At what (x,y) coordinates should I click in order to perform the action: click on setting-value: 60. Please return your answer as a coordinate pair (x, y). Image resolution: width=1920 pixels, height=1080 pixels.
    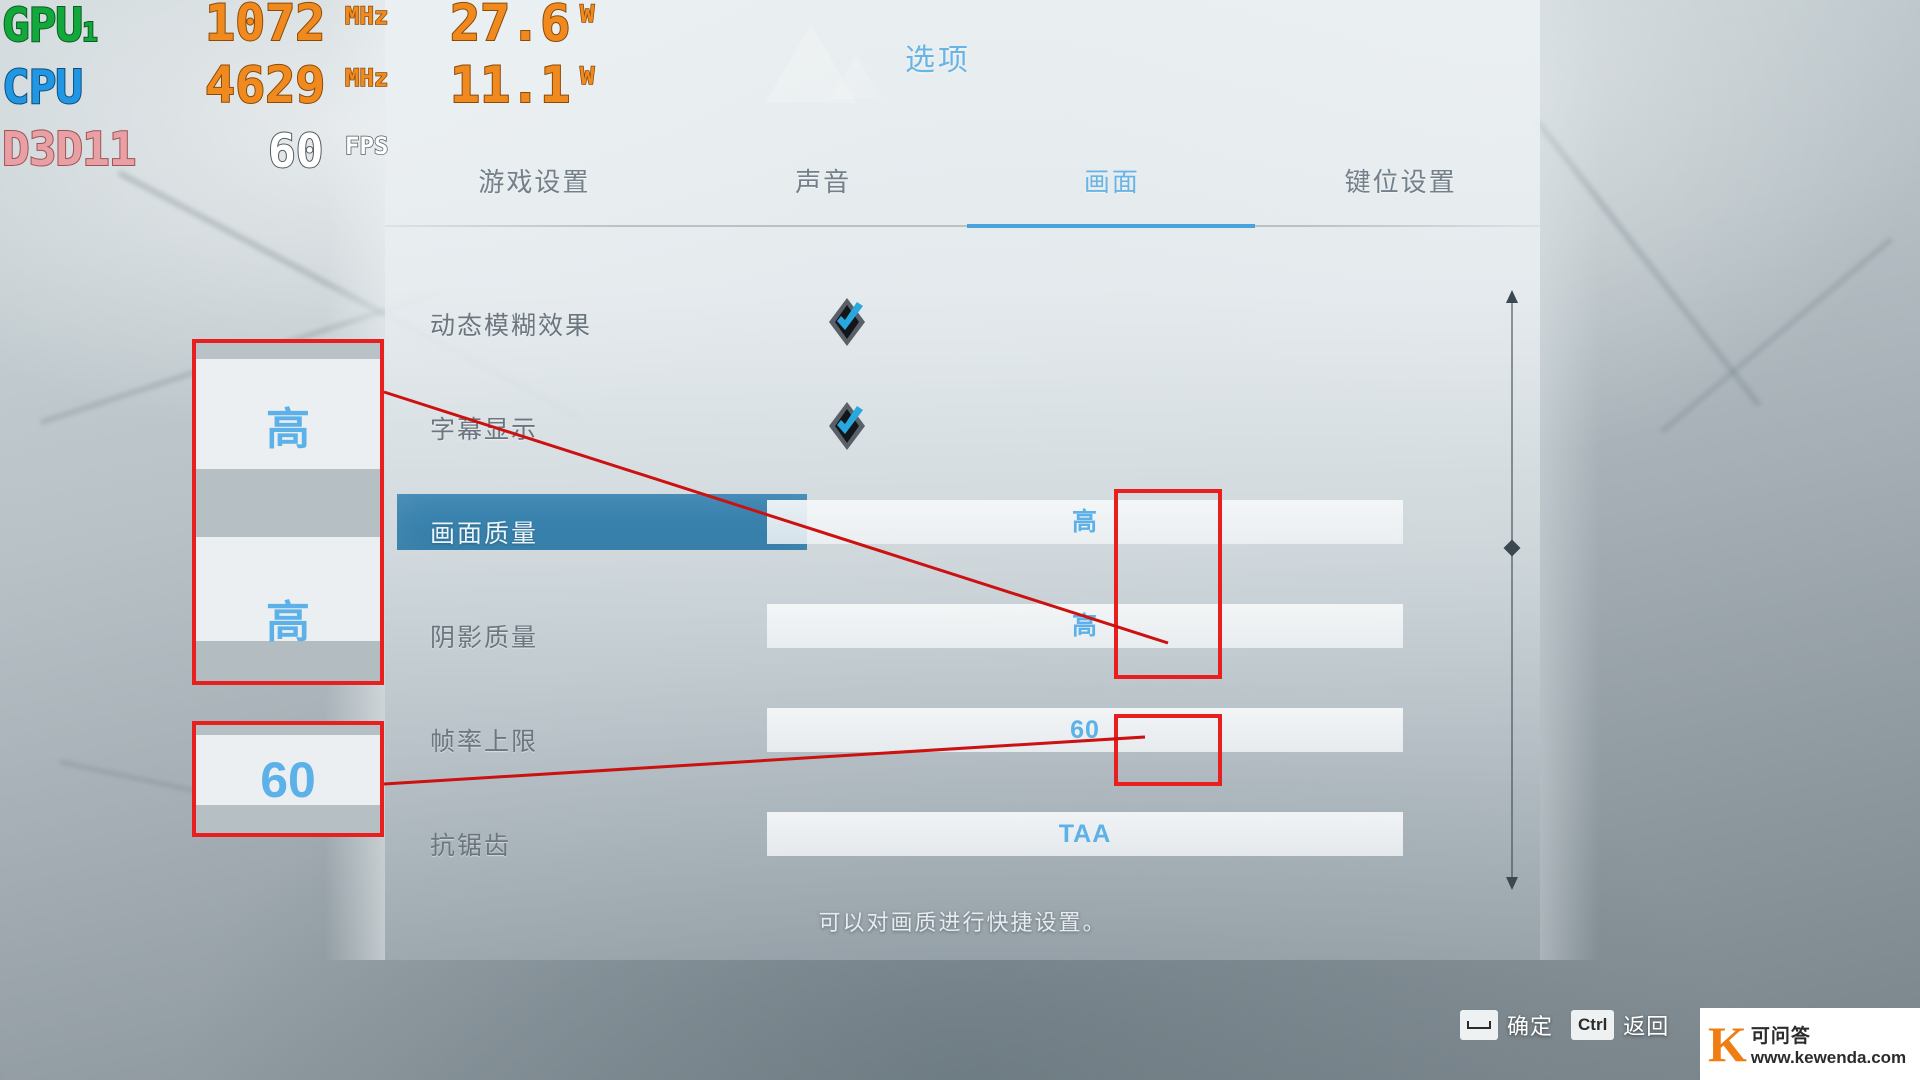
    Looking at the image, I should click on (1085, 730).